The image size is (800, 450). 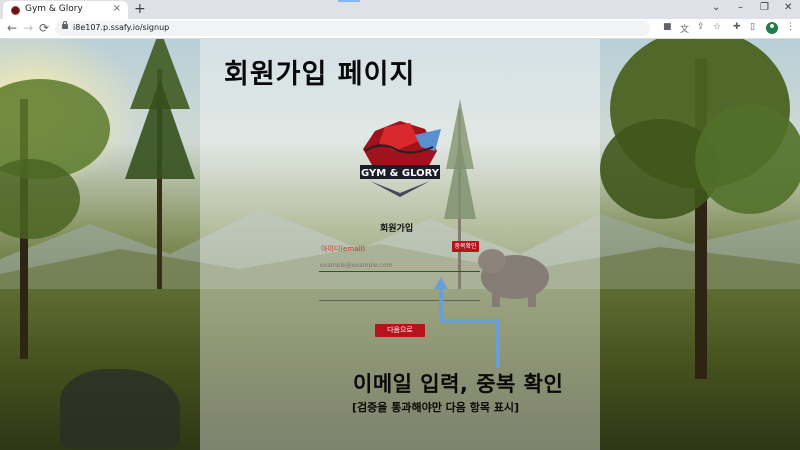 What do you see at coordinates (701, 27) in the screenshot?
I see `share-icon: ⇪` at bounding box center [701, 27].